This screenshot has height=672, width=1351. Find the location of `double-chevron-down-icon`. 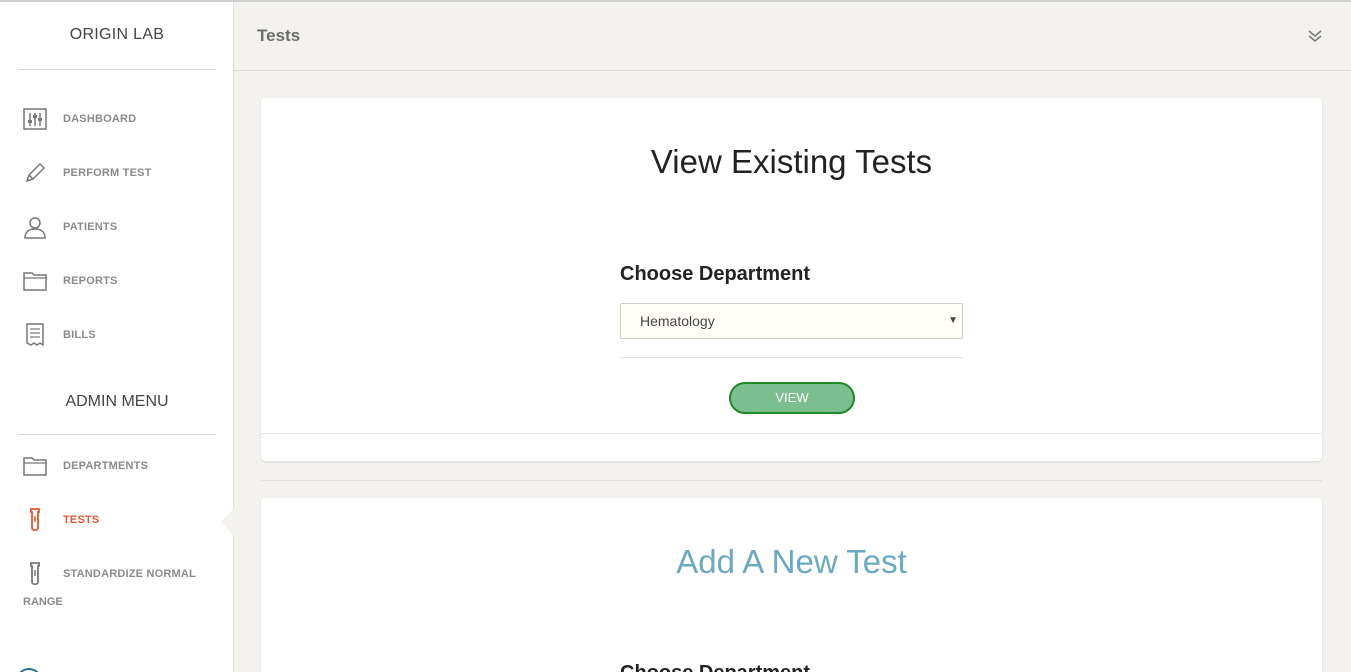

double-chevron-down-icon is located at coordinates (1315, 36).